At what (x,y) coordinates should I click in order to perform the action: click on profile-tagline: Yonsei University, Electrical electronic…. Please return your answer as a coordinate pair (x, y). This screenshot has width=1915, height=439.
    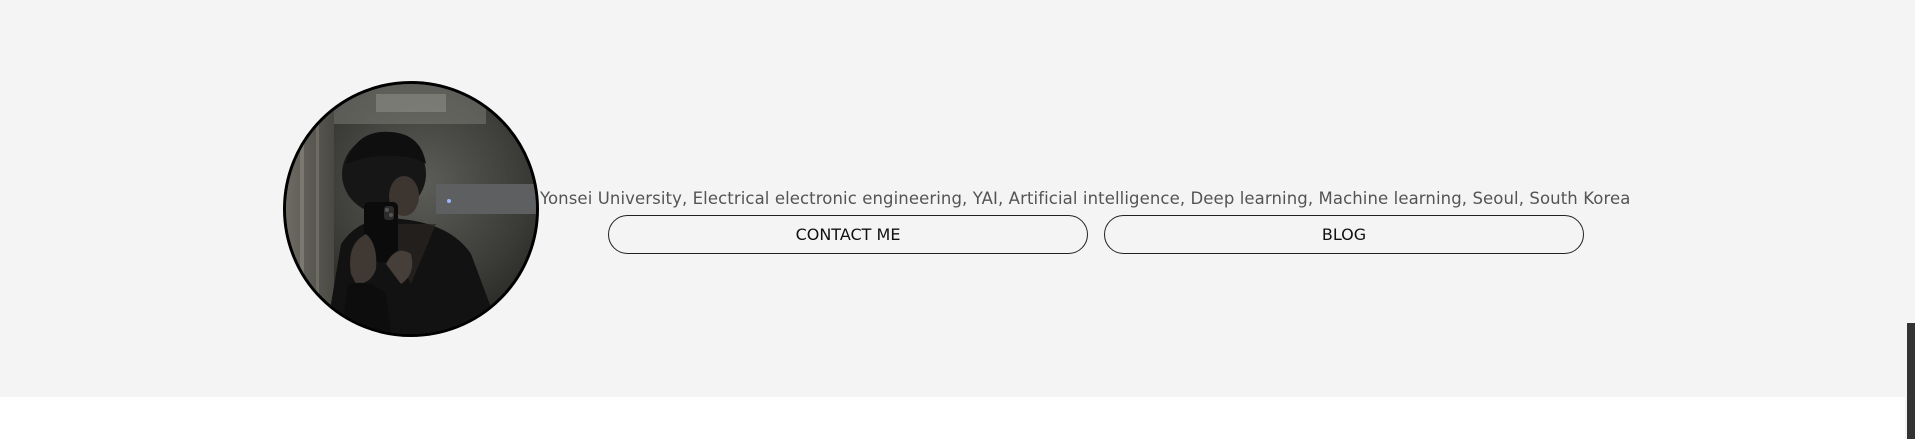
    Looking at the image, I should click on (1085, 198).